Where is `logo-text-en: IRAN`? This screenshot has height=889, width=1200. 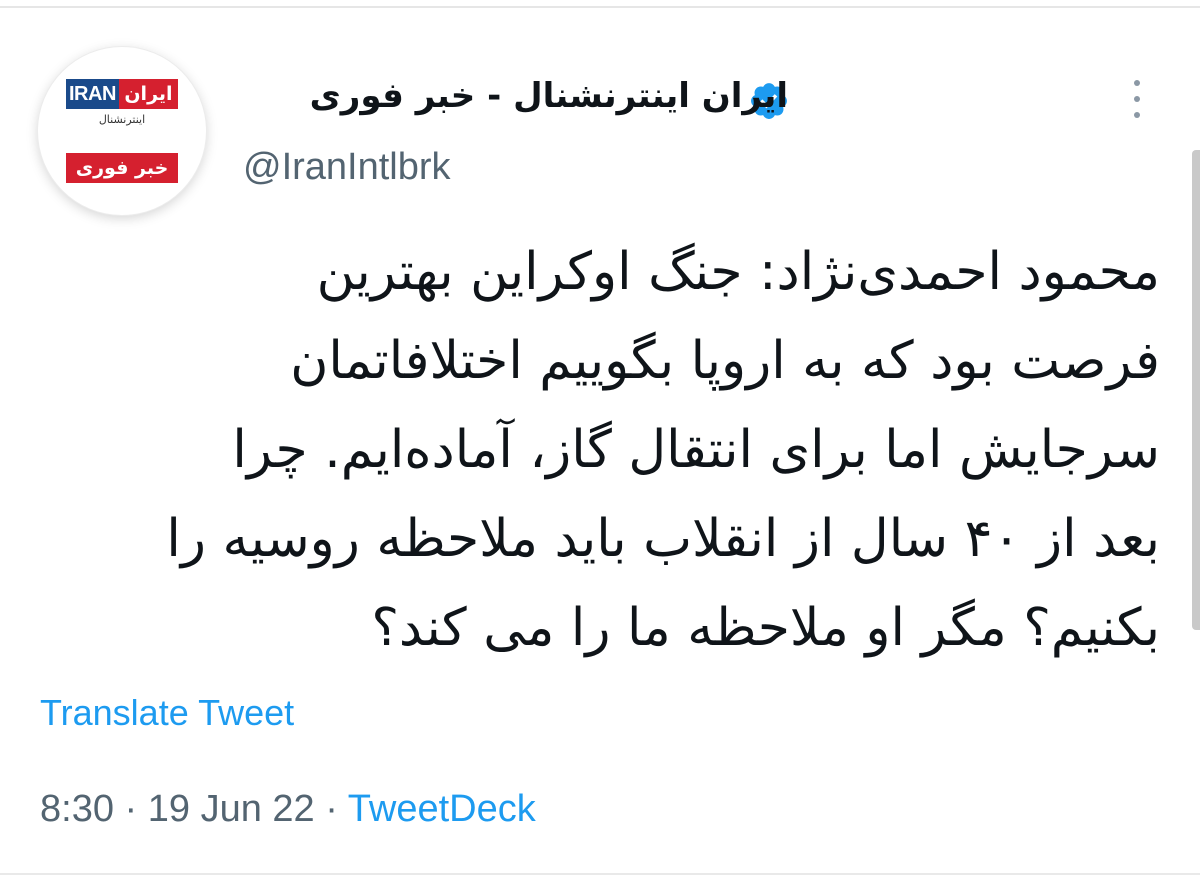 logo-text-en: IRAN is located at coordinates (92, 94).